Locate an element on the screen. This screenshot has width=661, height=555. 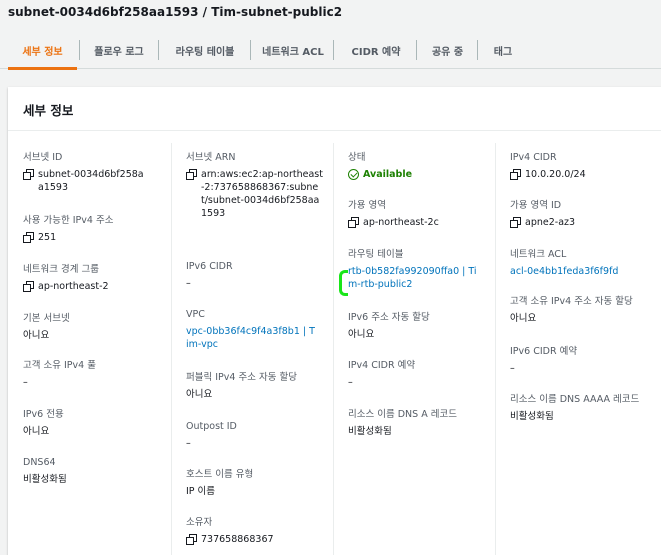
field-state: 상태 Available is located at coordinates (420, 166).